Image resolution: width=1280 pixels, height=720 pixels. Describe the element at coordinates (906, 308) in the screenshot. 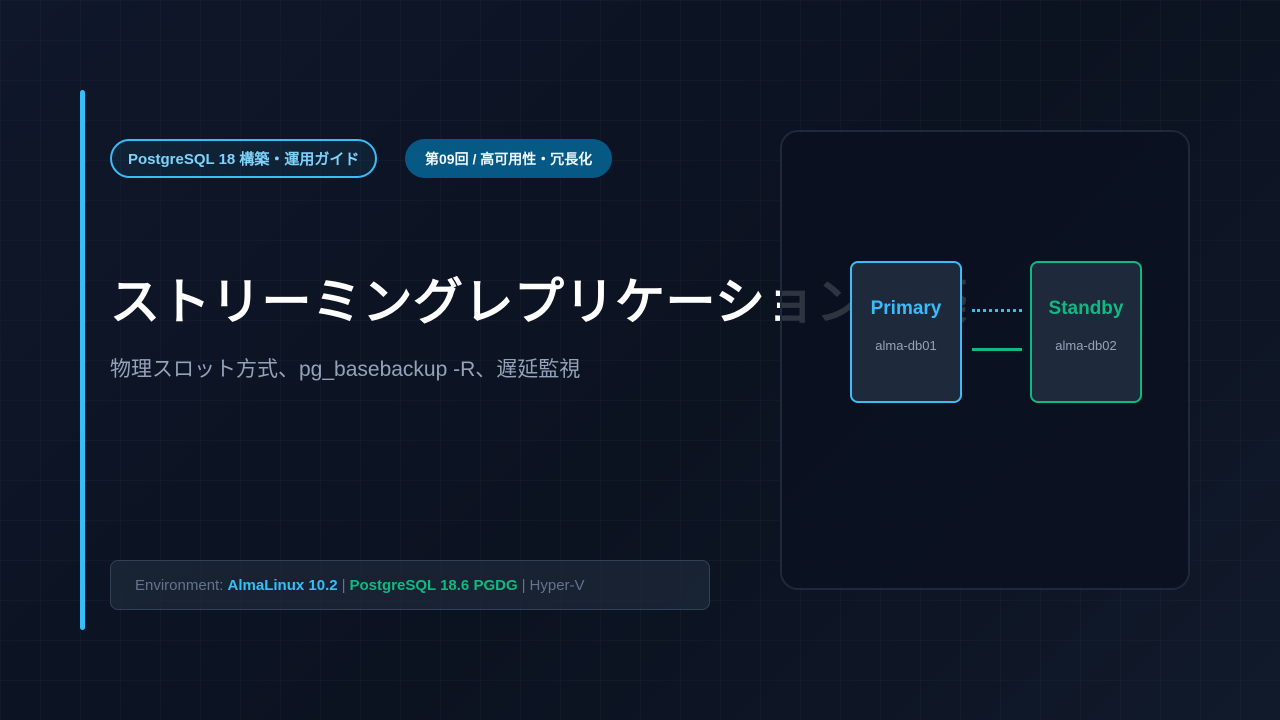

I see `primary-node-title: Primary` at that location.